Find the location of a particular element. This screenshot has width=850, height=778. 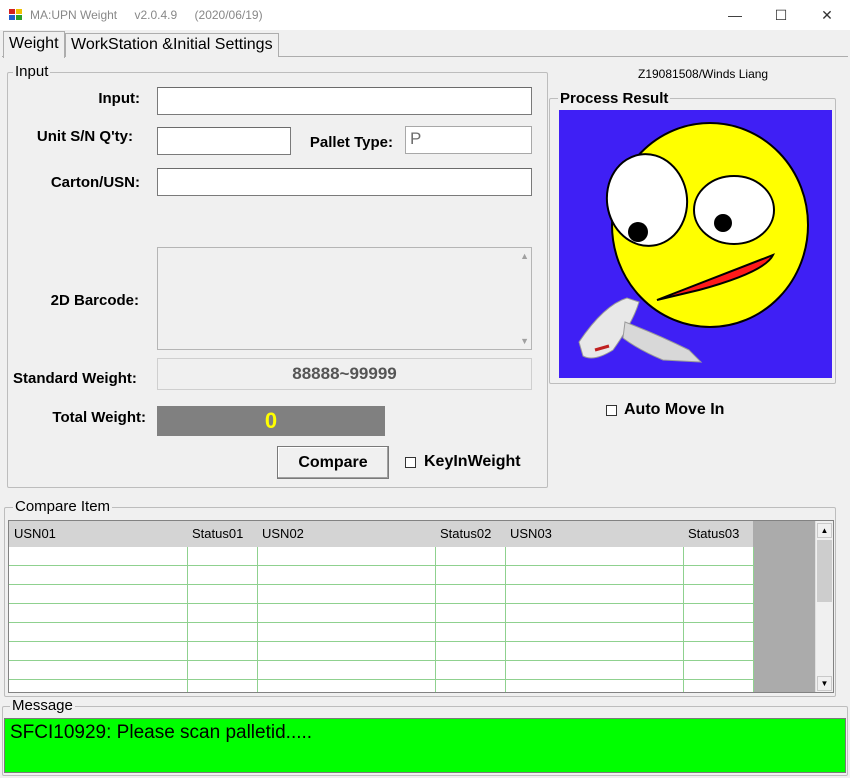

grid-vertical-scrollbar: ▲ ▼ is located at coordinates (824, 606).